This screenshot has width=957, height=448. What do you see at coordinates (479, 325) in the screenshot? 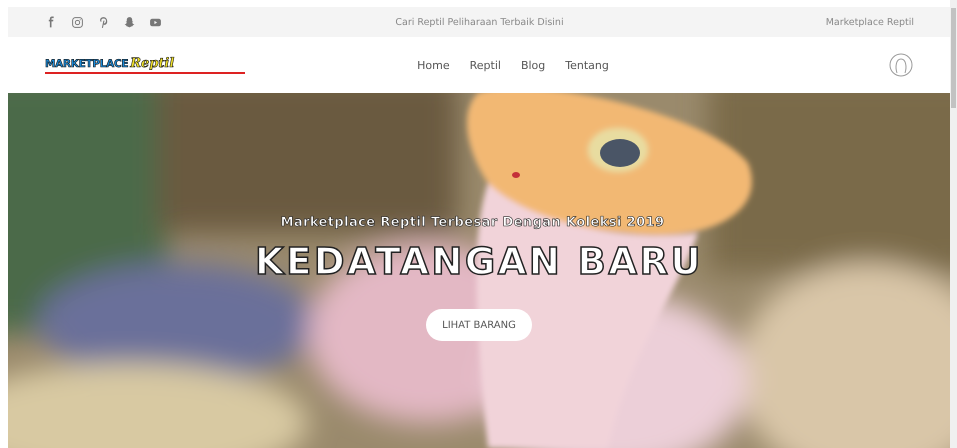
I see `view-items-button: LIHAT BARANG` at bounding box center [479, 325].